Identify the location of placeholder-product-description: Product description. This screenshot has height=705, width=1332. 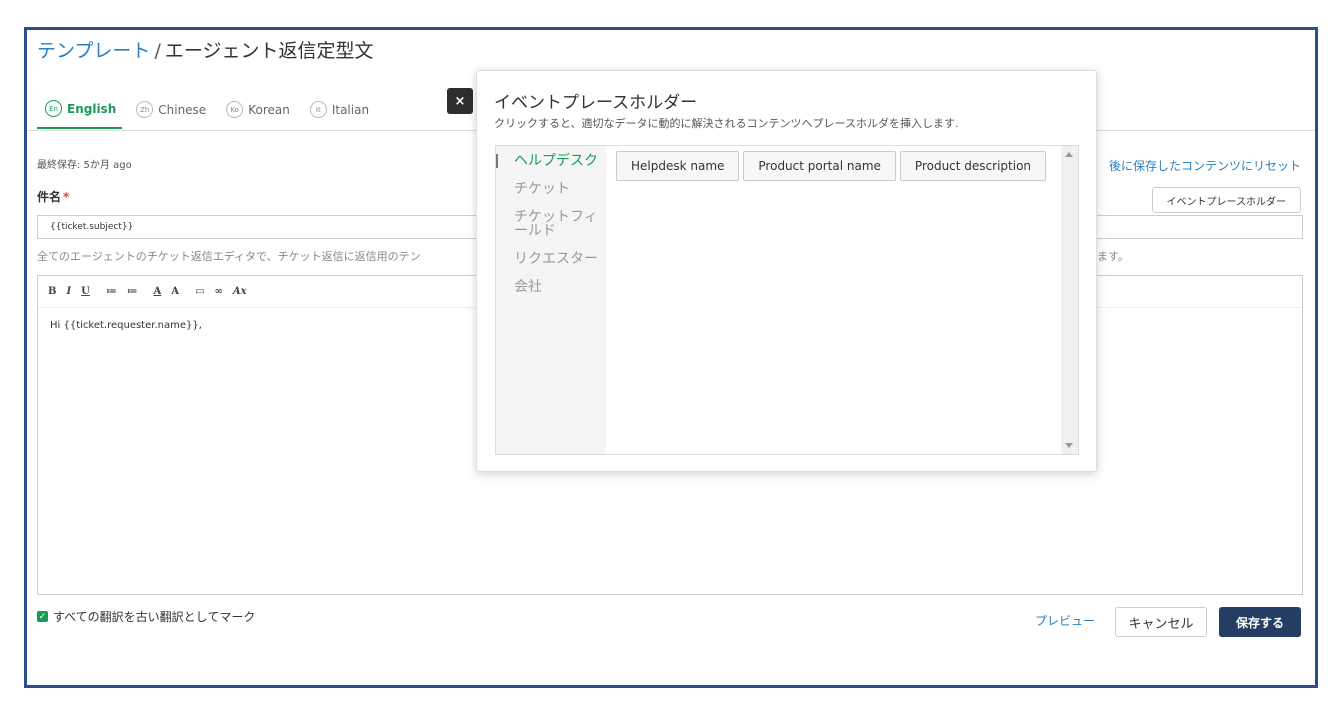
(973, 166).